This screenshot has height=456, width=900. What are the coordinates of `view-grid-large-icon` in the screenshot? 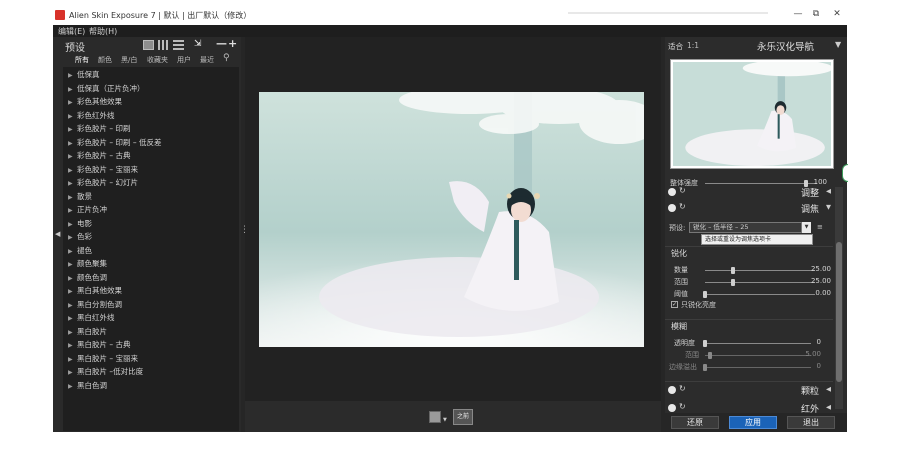 It's located at (148, 45).